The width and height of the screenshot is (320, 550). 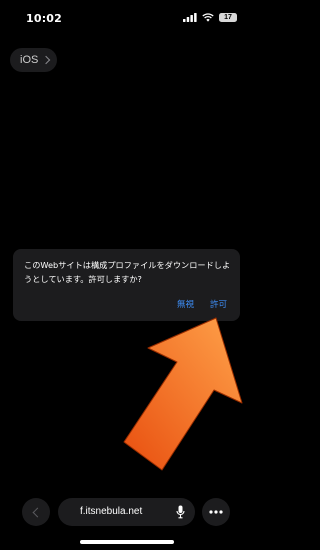 I want to click on back-button, so click(x=36, y=512).